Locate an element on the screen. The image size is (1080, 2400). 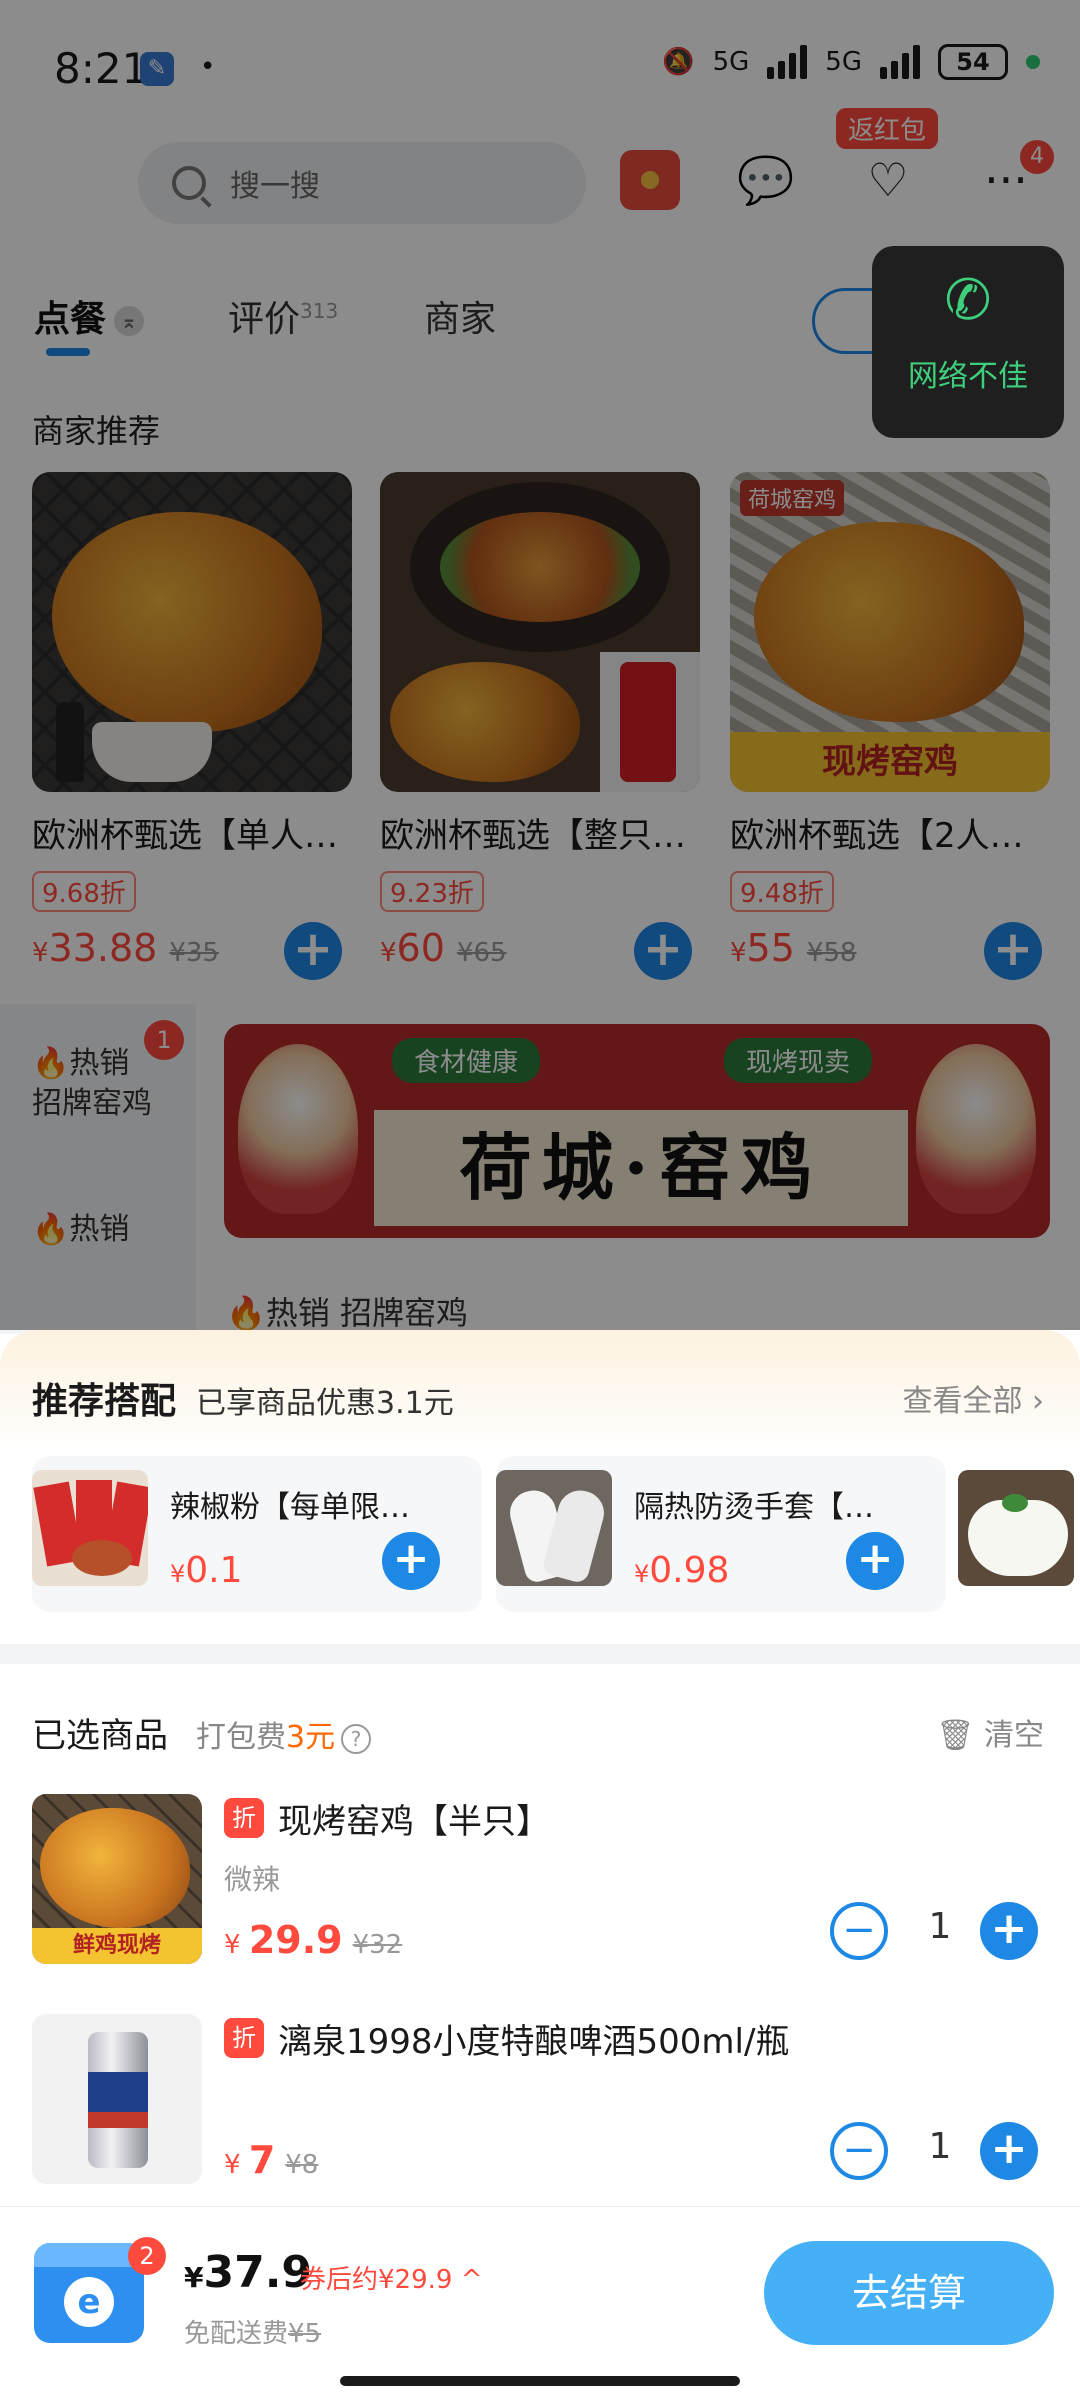
section-divider is located at coordinates (540, 1654).